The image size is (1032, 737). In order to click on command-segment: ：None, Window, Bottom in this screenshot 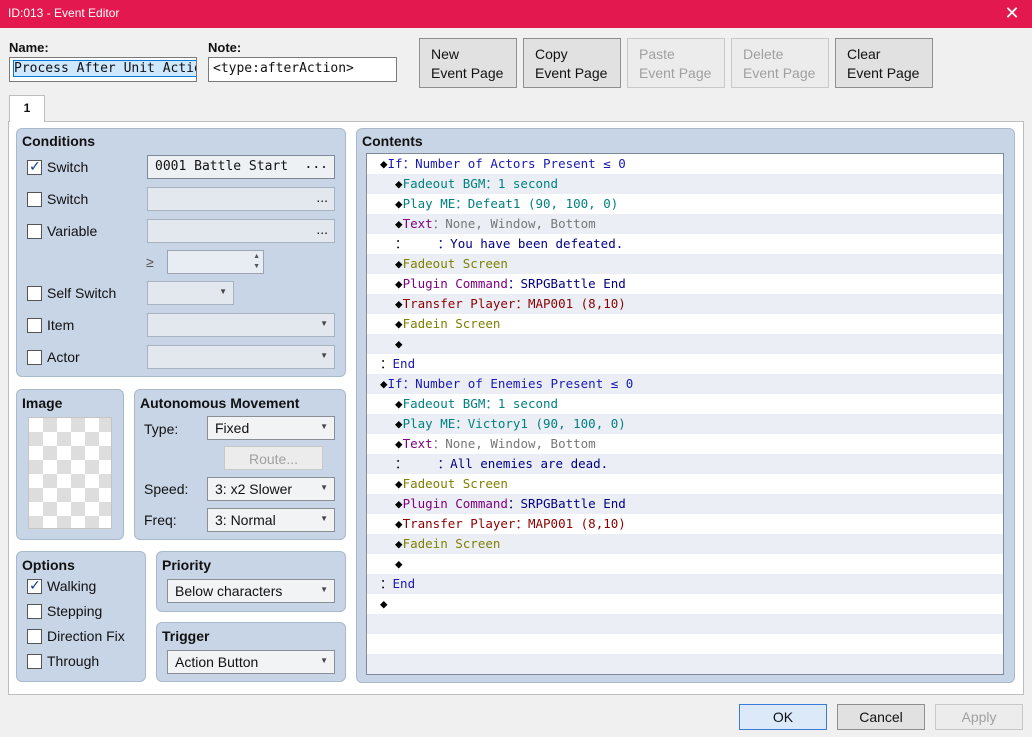, I will do `click(514, 443)`.